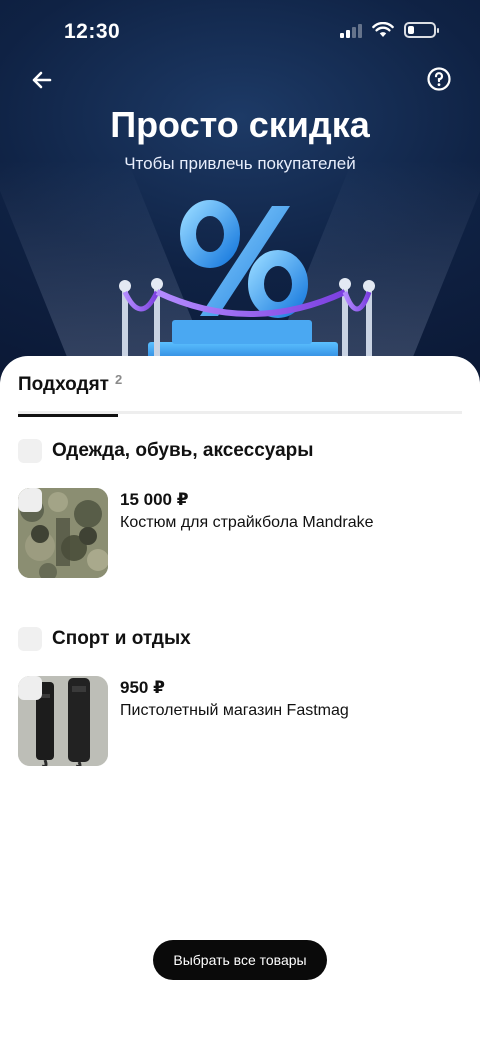 The width and height of the screenshot is (480, 1041). Describe the element at coordinates (63, 384) in the screenshot. I see `tab-suitable-label: Подходят` at that location.